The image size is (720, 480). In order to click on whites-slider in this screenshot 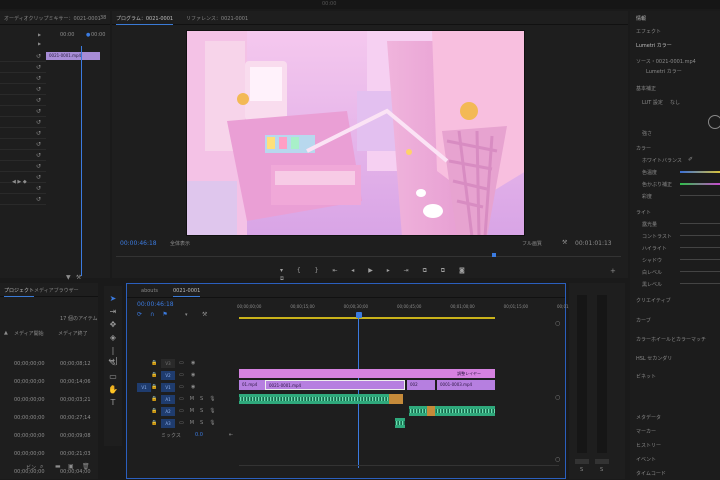, I will do `click(700, 271)`.